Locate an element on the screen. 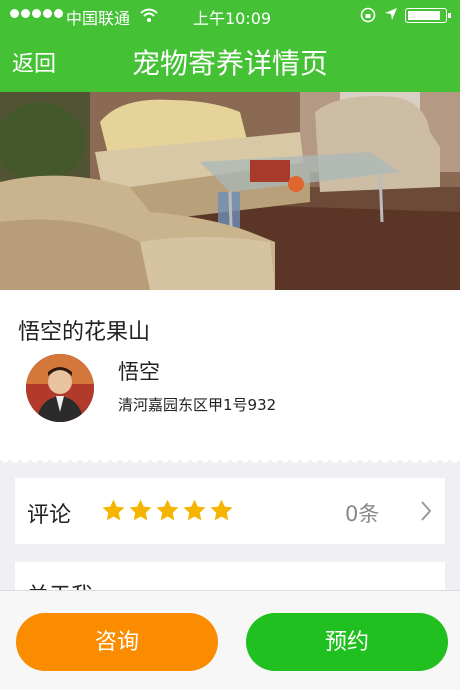  avatar is located at coordinates (60, 388).